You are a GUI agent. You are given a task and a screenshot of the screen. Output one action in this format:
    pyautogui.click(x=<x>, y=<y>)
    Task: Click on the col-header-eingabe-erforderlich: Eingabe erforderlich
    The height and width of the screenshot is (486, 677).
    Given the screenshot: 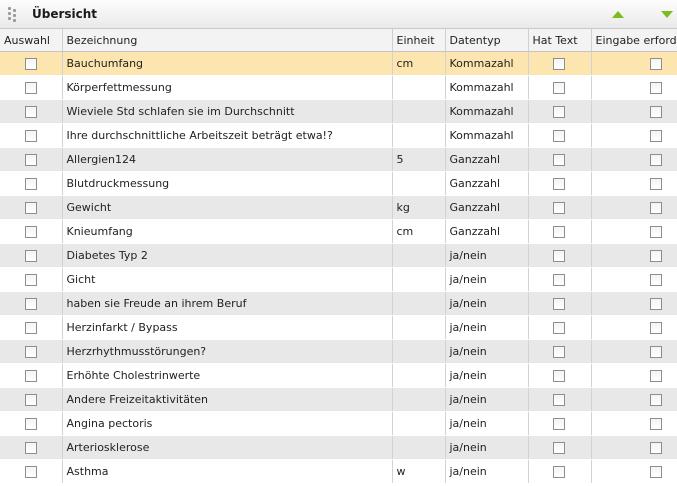 What is the action you would take?
    pyautogui.click(x=634, y=40)
    